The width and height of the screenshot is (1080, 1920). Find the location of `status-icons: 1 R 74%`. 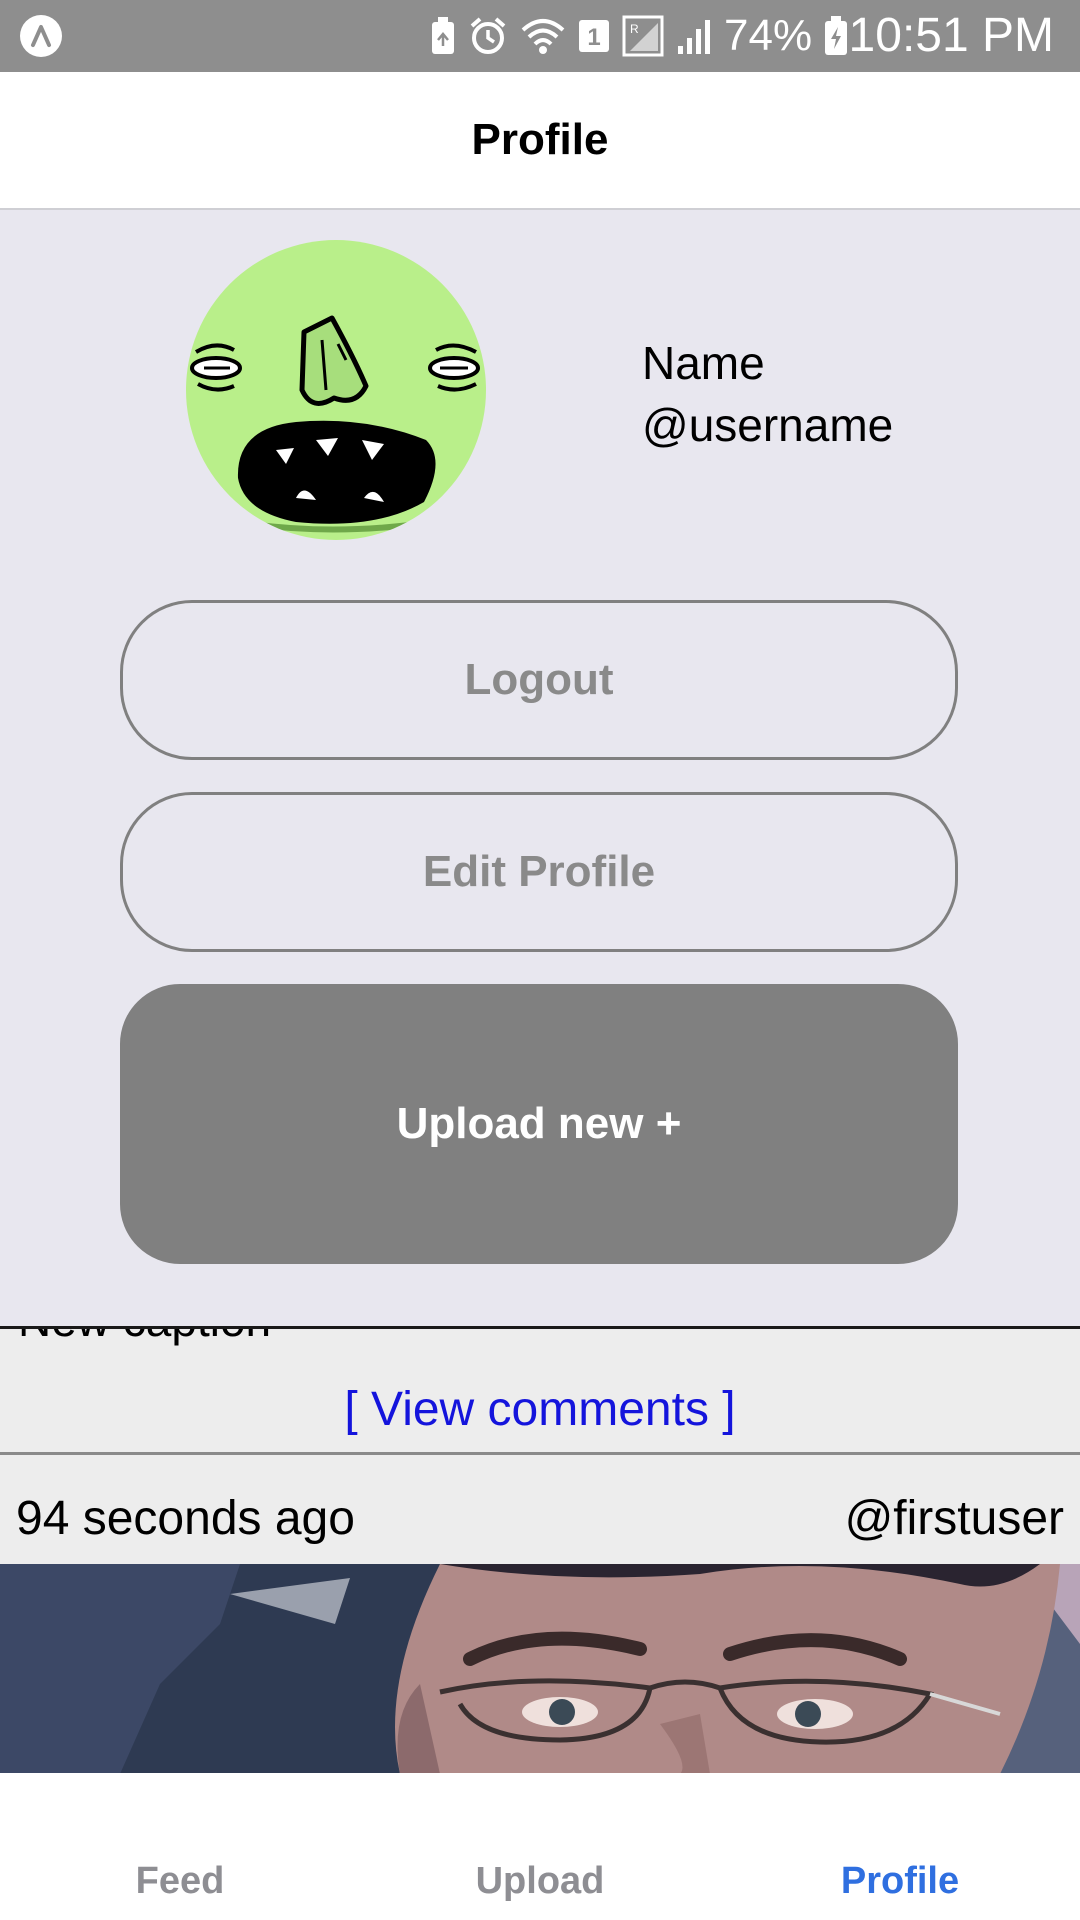

status-icons: 1 R 74% is located at coordinates (639, 36).